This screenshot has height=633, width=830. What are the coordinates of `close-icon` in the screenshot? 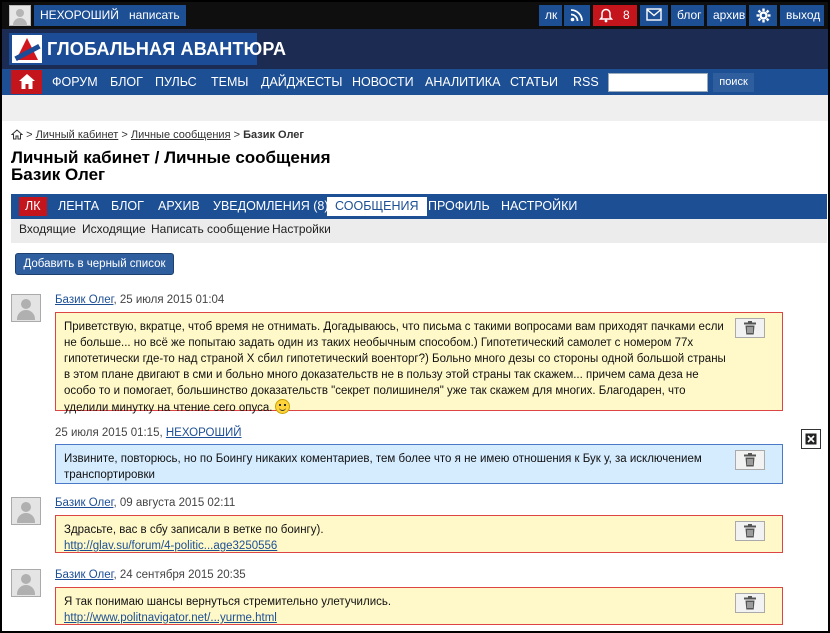 It's located at (811, 439).